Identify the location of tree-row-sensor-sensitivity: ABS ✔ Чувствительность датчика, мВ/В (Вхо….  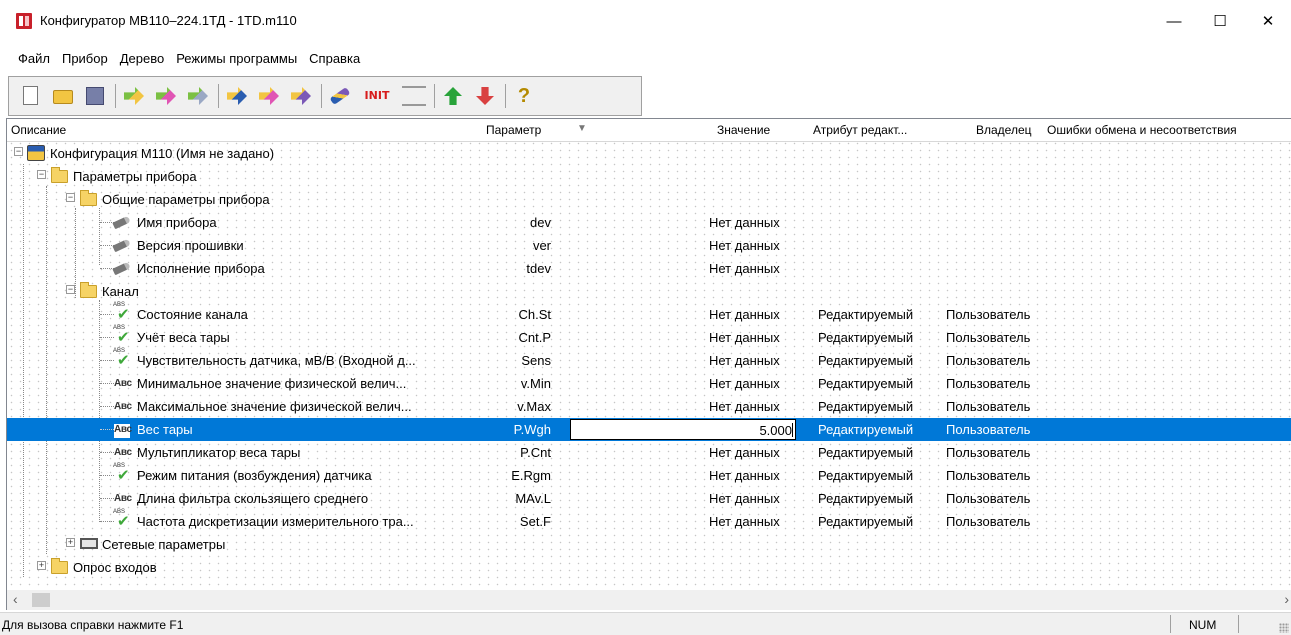
(649, 360).